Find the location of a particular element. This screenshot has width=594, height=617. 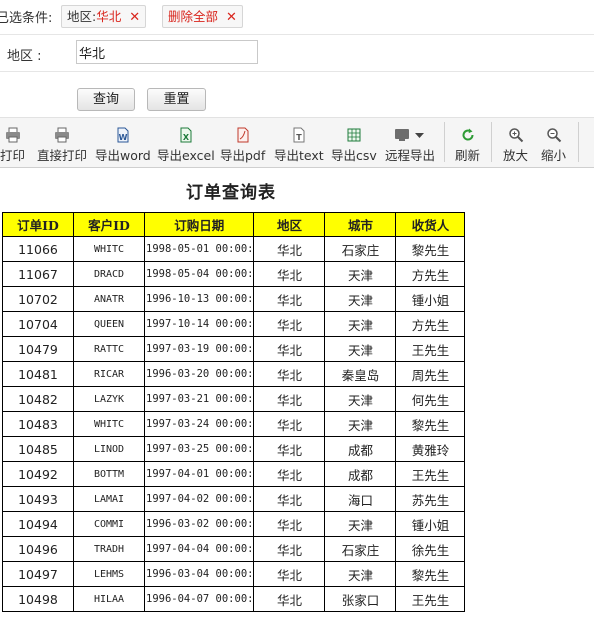

zoom-in-button: 放大 is located at coordinates (515, 145).